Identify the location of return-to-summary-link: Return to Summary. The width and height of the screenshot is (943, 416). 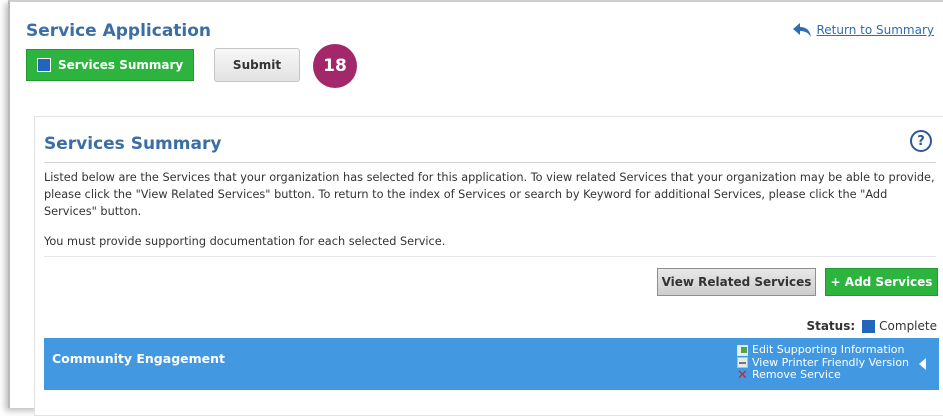
(863, 30).